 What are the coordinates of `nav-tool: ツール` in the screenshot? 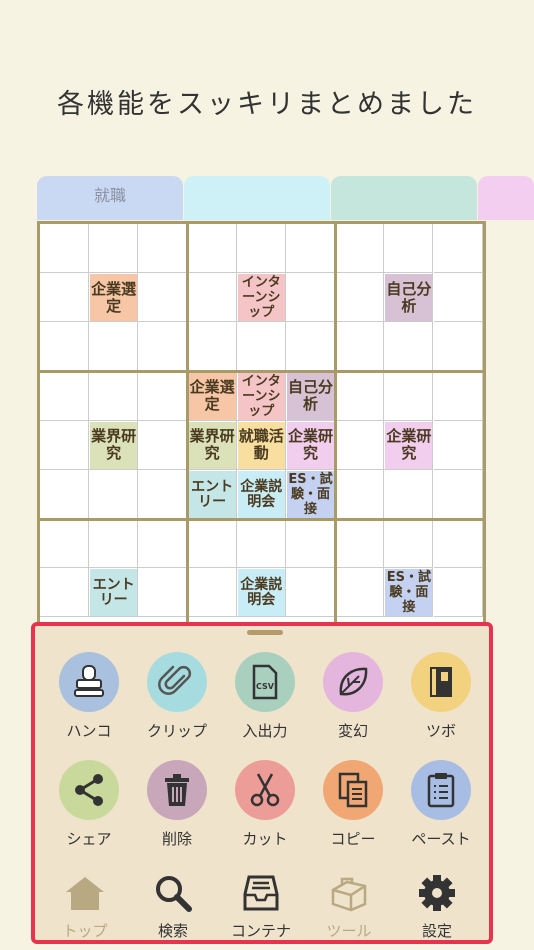 It's located at (349, 907).